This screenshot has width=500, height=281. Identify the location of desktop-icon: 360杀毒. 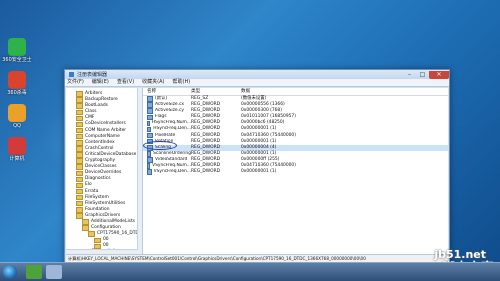
(17, 83).